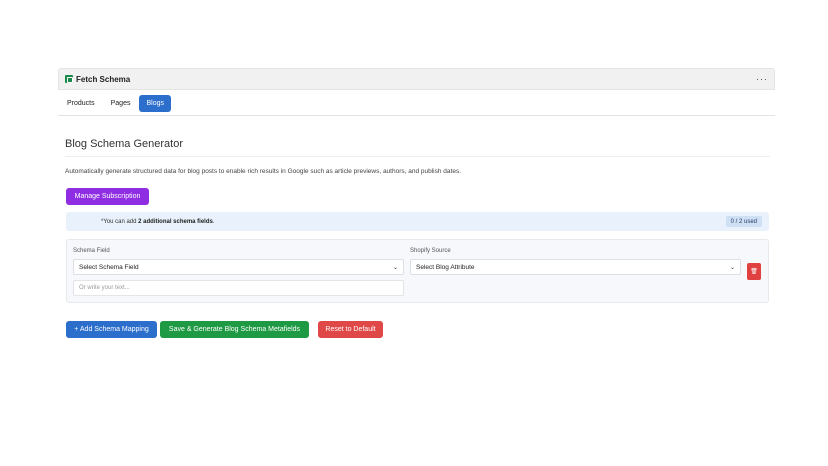  What do you see at coordinates (109, 267) in the screenshot?
I see `schema-field-value: Select Schema Field` at bounding box center [109, 267].